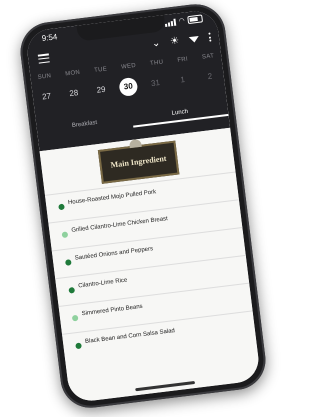 The height and width of the screenshot is (417, 320). I want to click on battery-icon, so click(195, 19).